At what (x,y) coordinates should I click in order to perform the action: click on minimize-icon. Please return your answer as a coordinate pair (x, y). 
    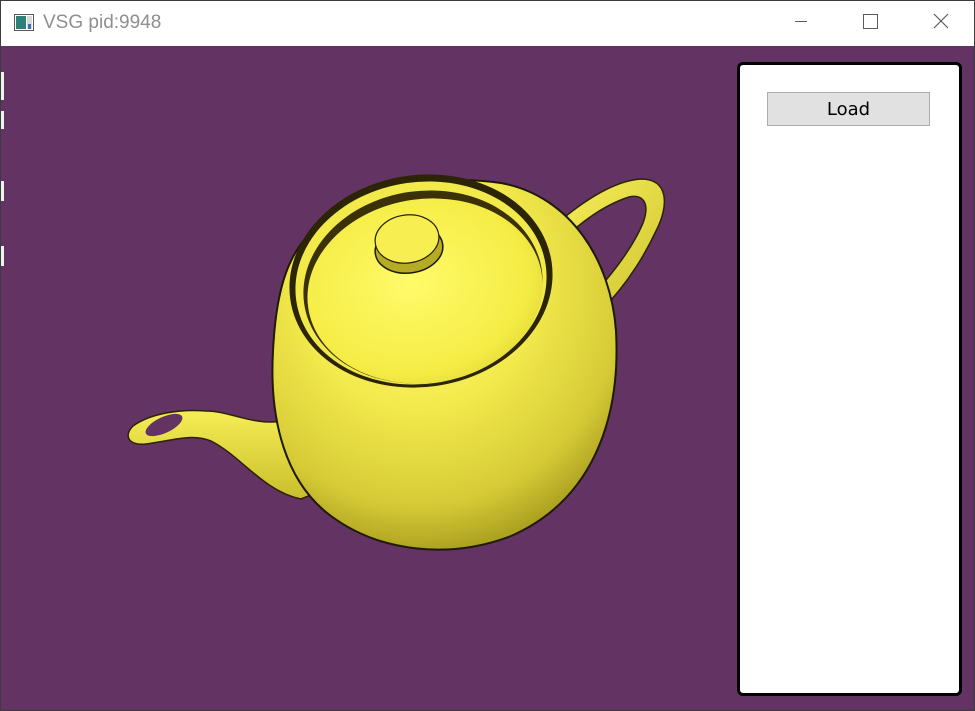
    Looking at the image, I should click on (801, 23).